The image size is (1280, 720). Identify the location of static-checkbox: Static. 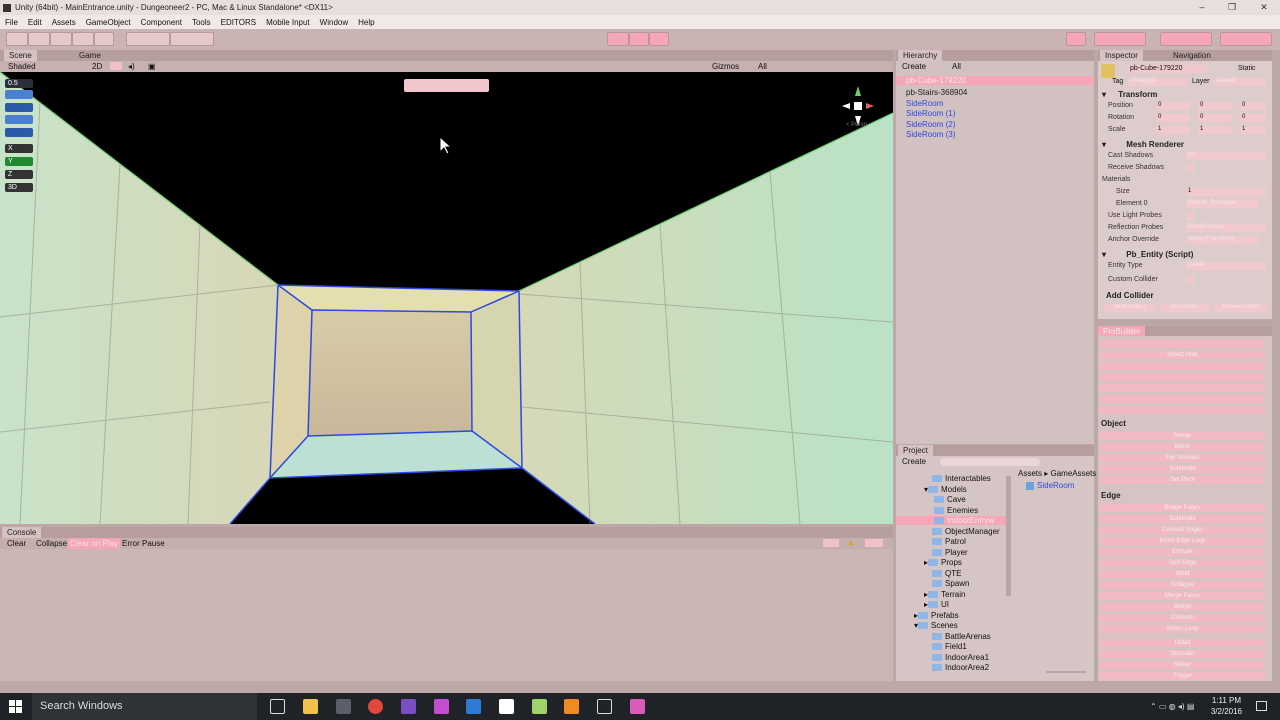
(1247, 68).